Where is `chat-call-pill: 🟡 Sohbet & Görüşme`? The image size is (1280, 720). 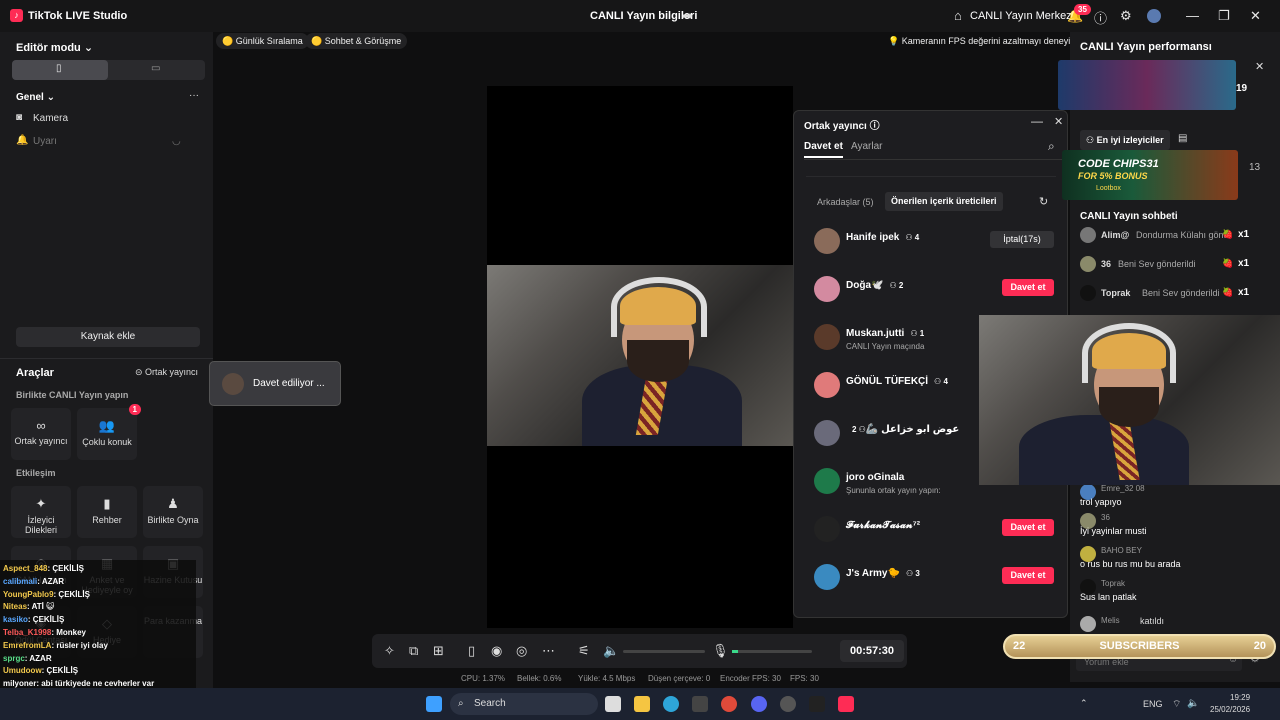 chat-call-pill: 🟡 Sohbet & Görüşme is located at coordinates (356, 41).